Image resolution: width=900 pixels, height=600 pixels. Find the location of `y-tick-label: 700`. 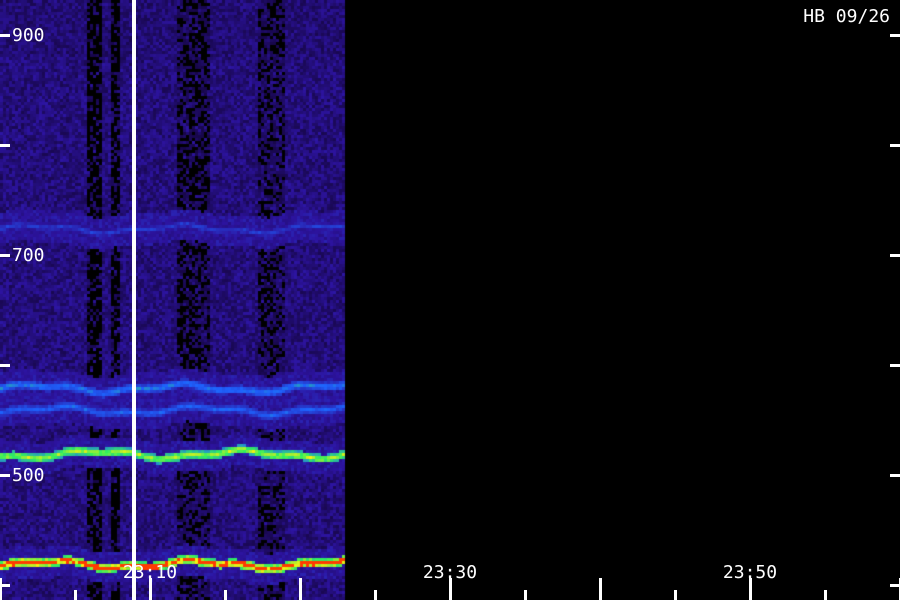

y-tick-label: 700 is located at coordinates (28, 255).